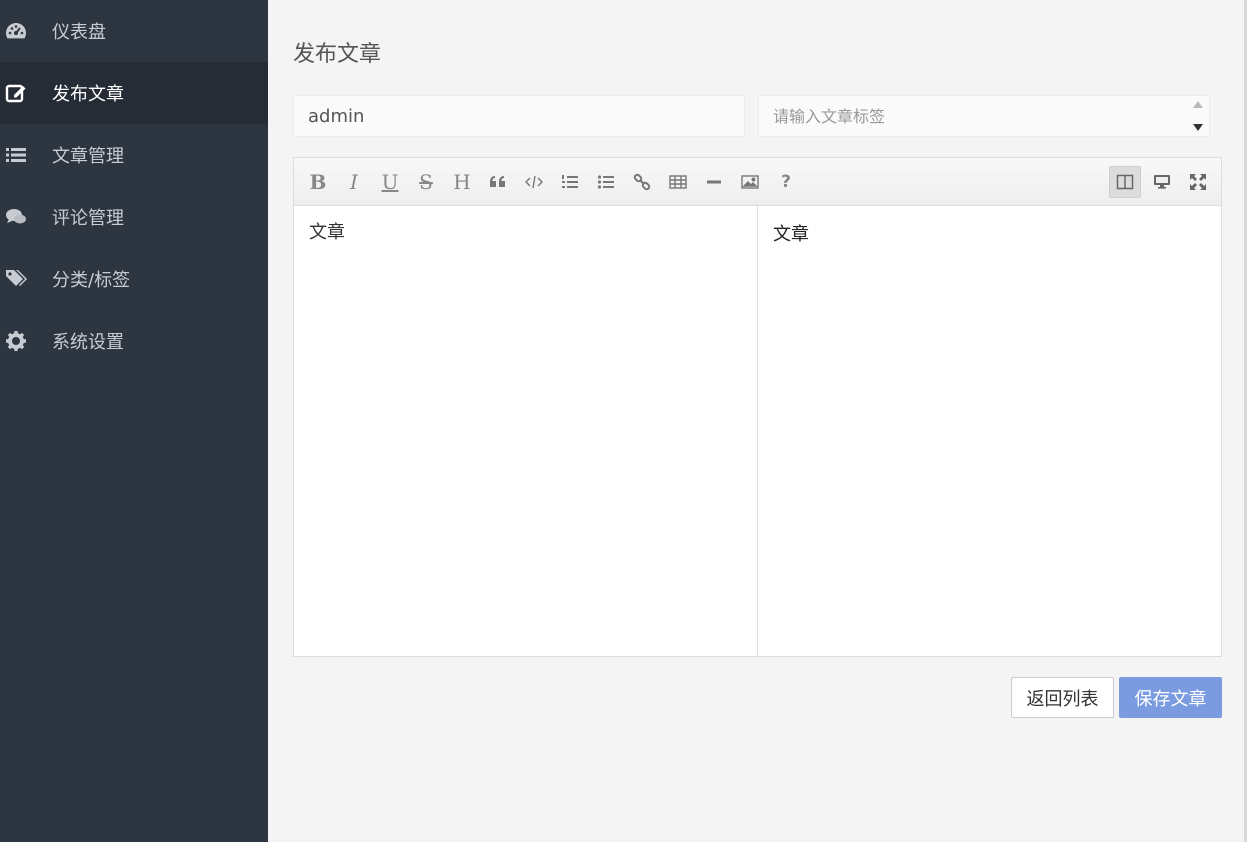 The height and width of the screenshot is (842, 1247). What do you see at coordinates (1198, 127) in the screenshot?
I see `spinner-down-icon` at bounding box center [1198, 127].